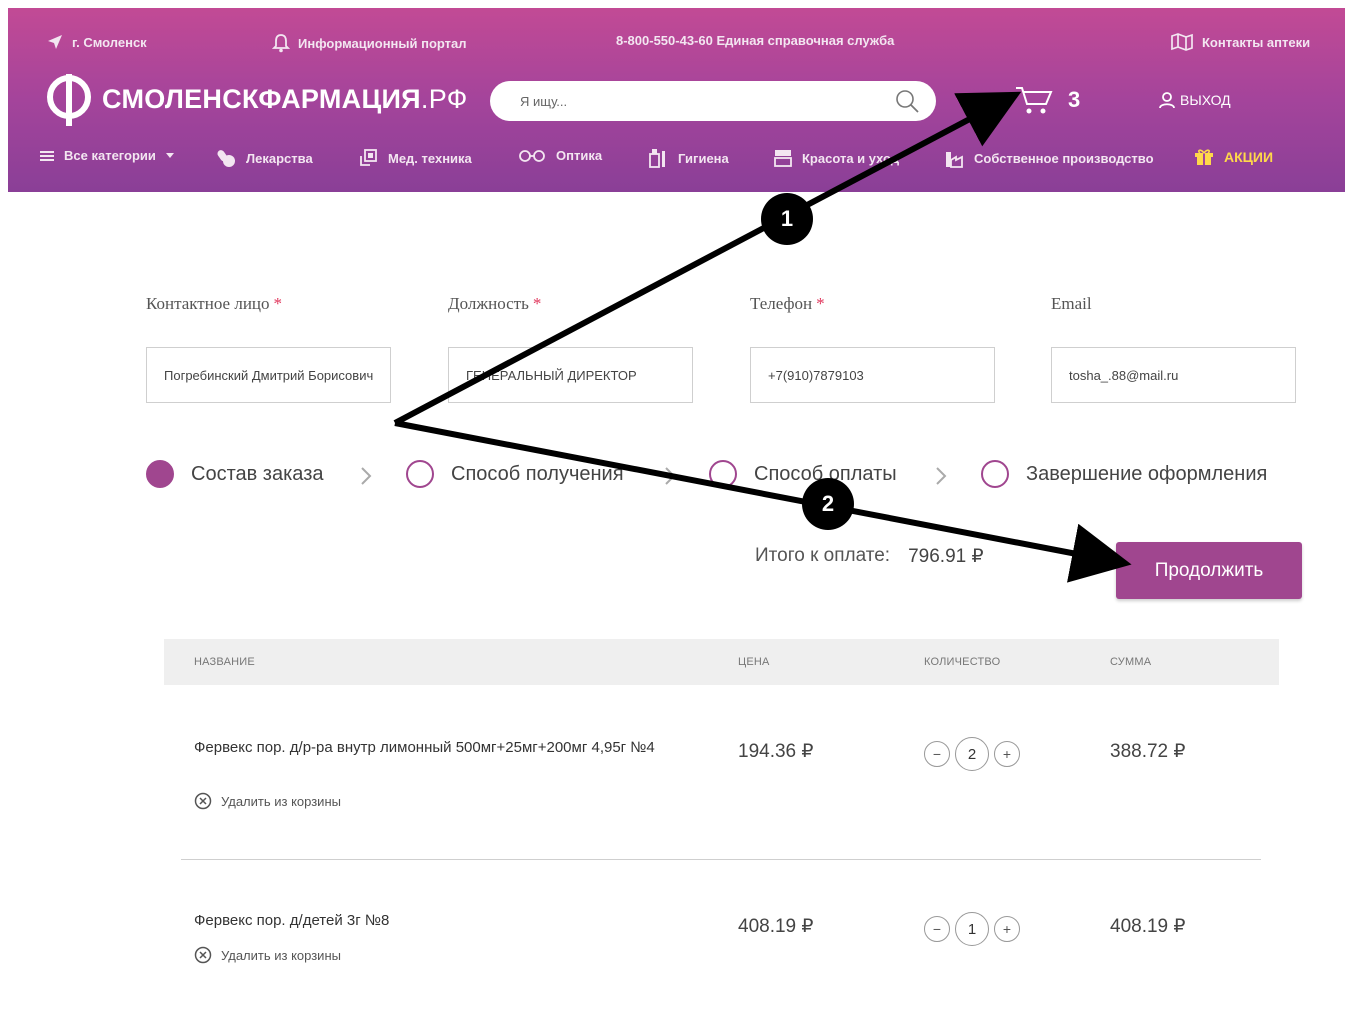 The height and width of the screenshot is (1013, 1345). I want to click on city-selector: г. Смоленск, so click(96, 42).